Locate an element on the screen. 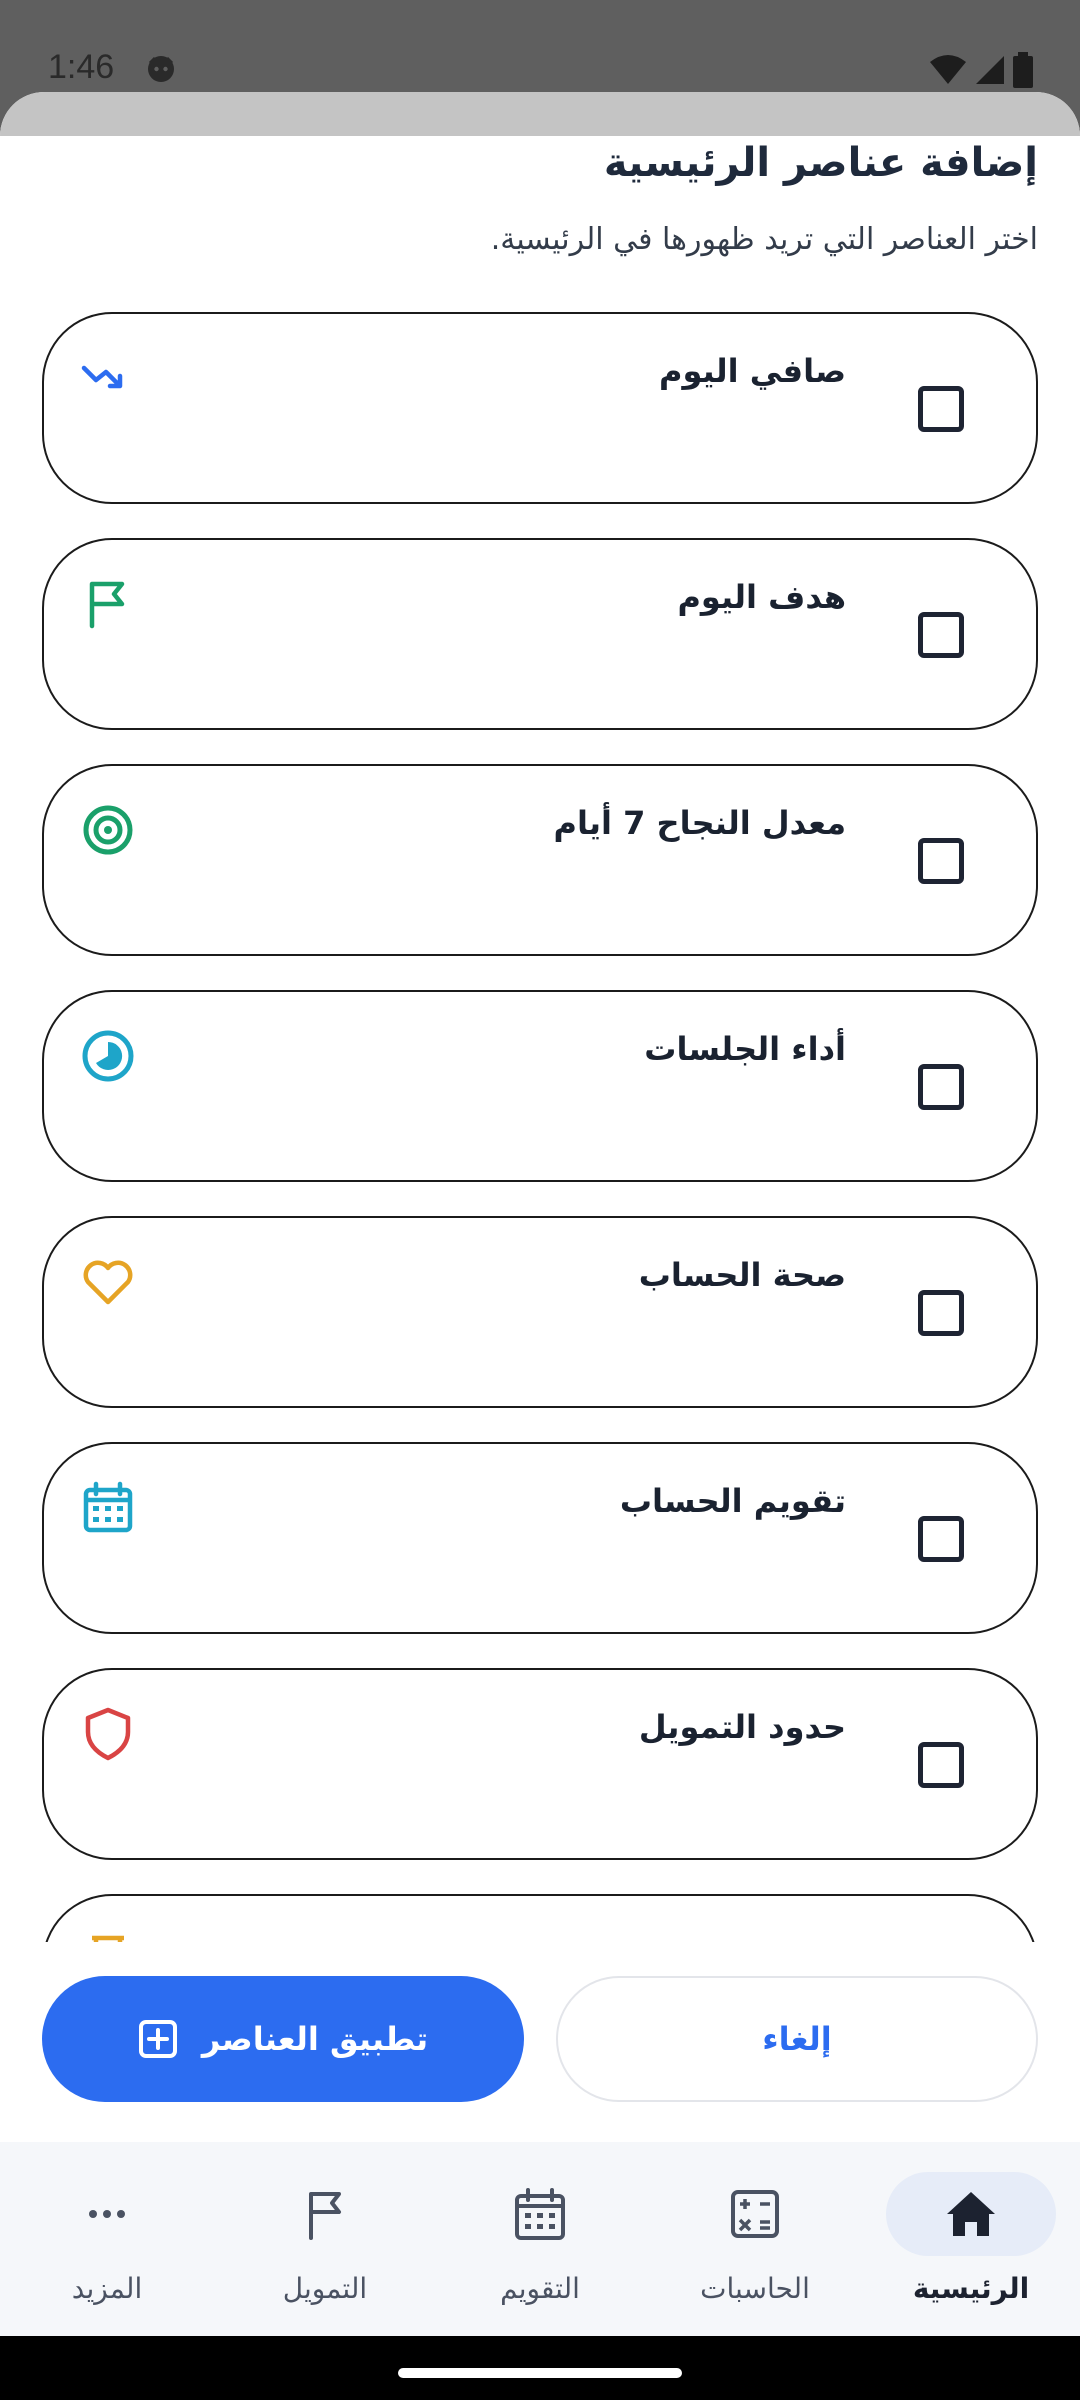  item-card-funding-limits: حدود التمويل is located at coordinates (540, 1764).